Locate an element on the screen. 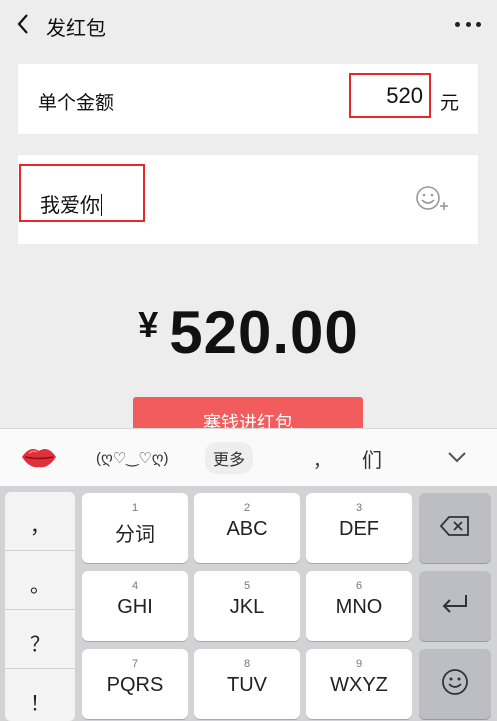  comma-candidate: ， is located at coordinates (322, 460).